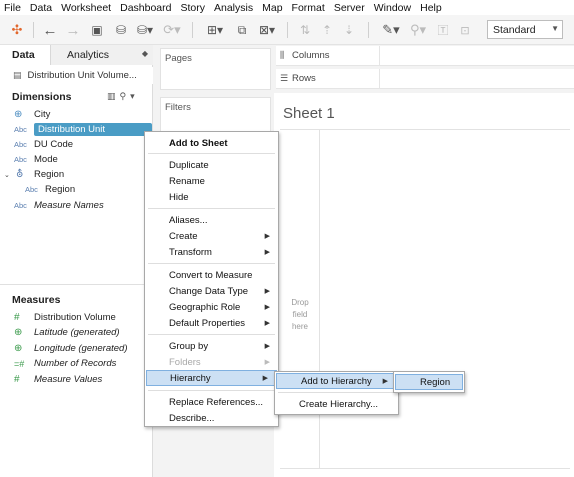  I want to click on new-datasource-icon: ⛁, so click(121, 30).